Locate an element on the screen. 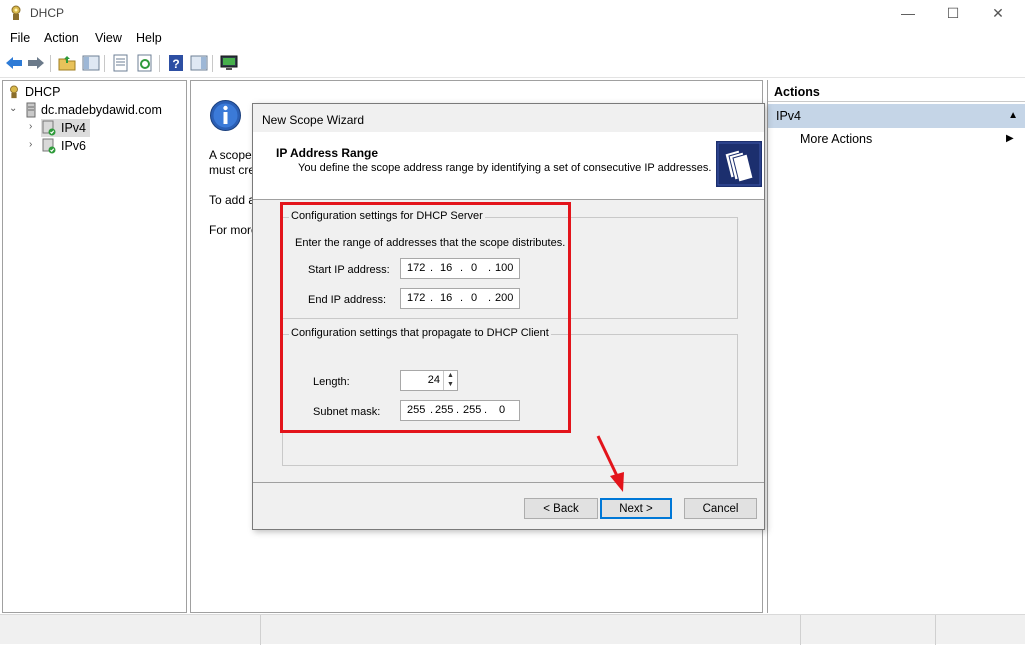 The width and height of the screenshot is (1025, 645). status-bar is located at coordinates (512, 629).